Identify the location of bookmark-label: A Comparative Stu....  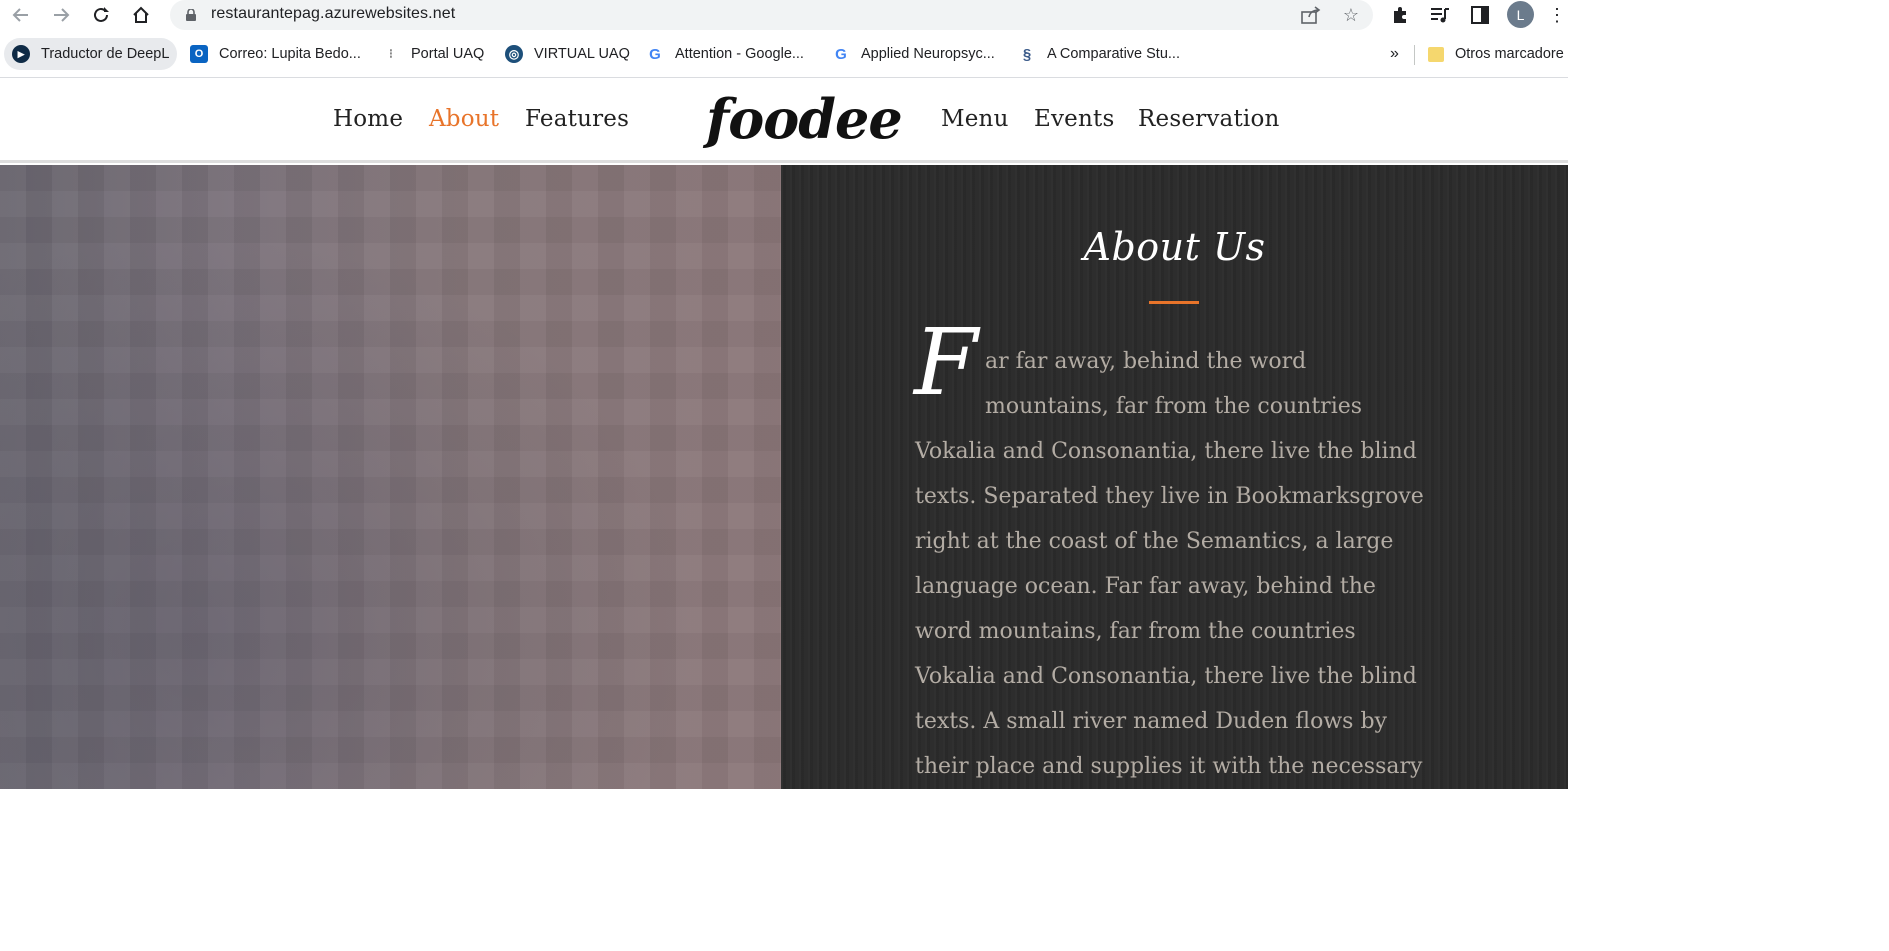
(1113, 54).